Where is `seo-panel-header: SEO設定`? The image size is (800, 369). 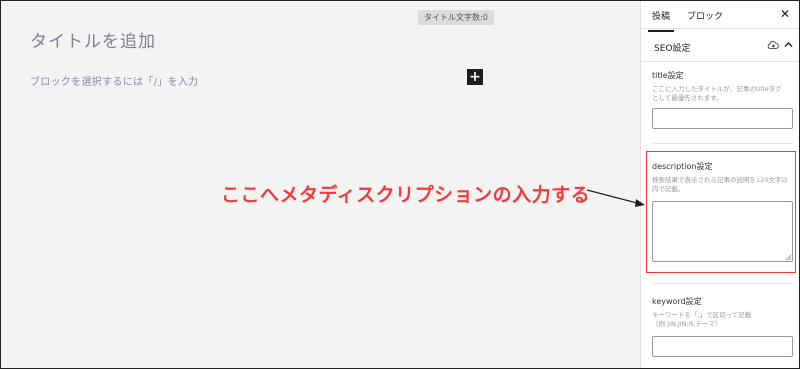
seo-panel-header: SEO設定 is located at coordinates (720, 45).